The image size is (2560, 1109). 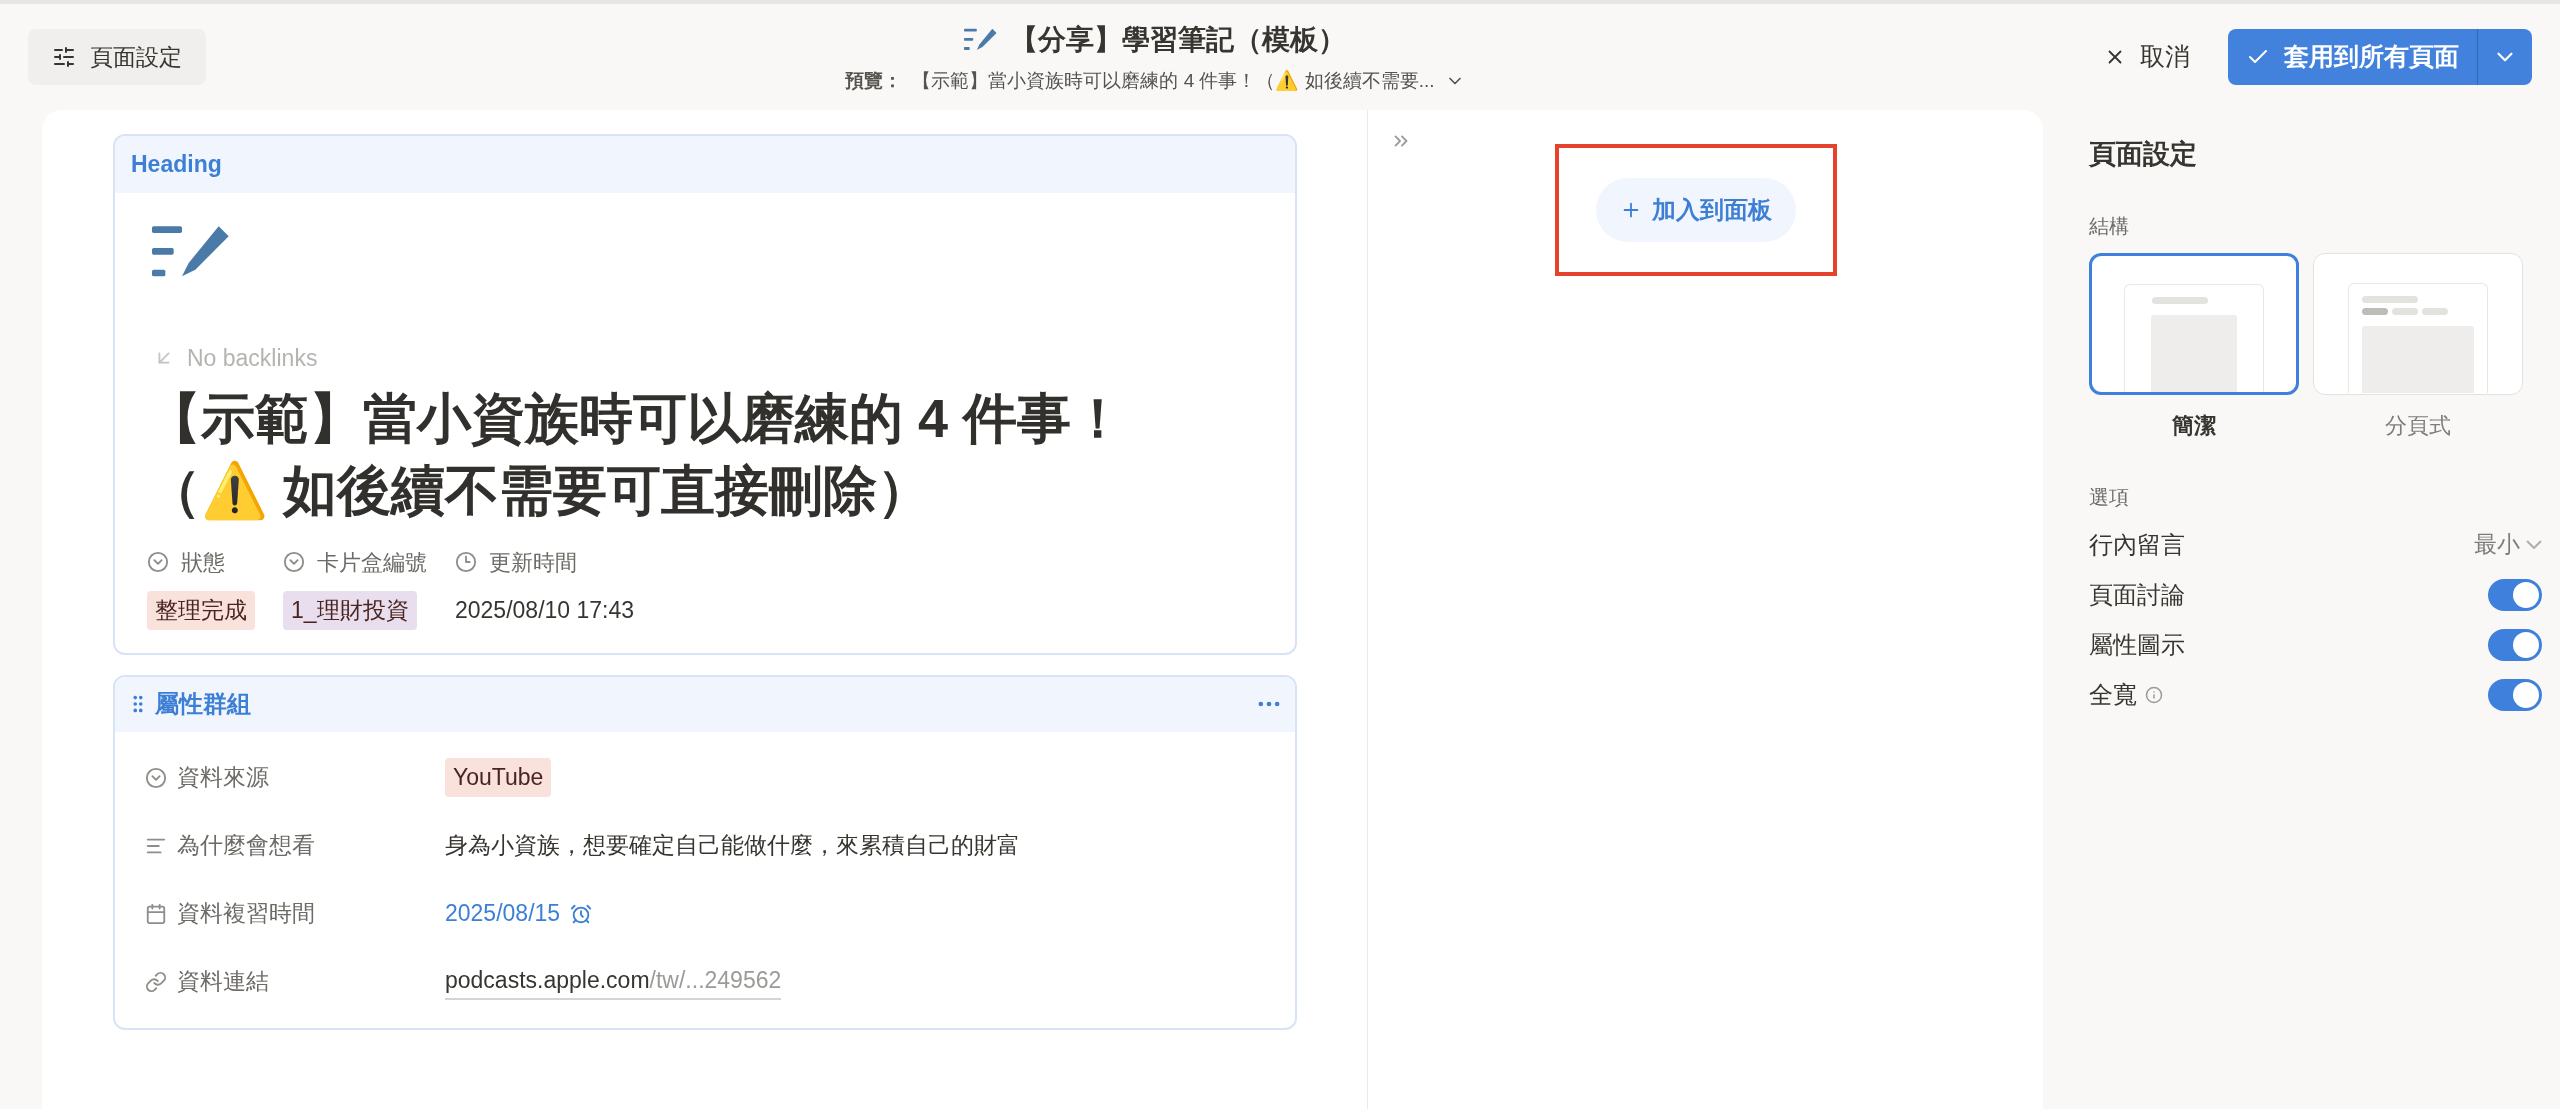 What do you see at coordinates (372, 562) in the screenshot?
I see `property-name: 卡片盒編號` at bounding box center [372, 562].